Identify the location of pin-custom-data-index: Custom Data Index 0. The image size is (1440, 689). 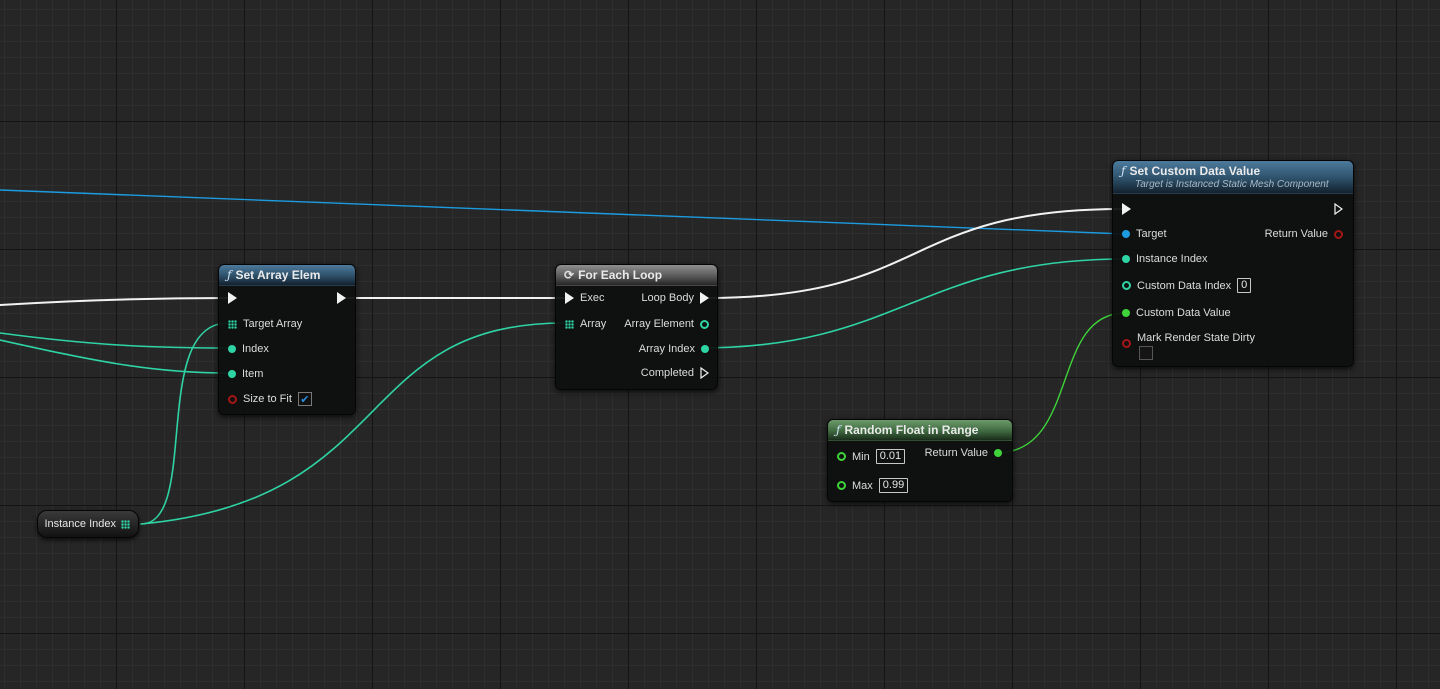
(1187, 285).